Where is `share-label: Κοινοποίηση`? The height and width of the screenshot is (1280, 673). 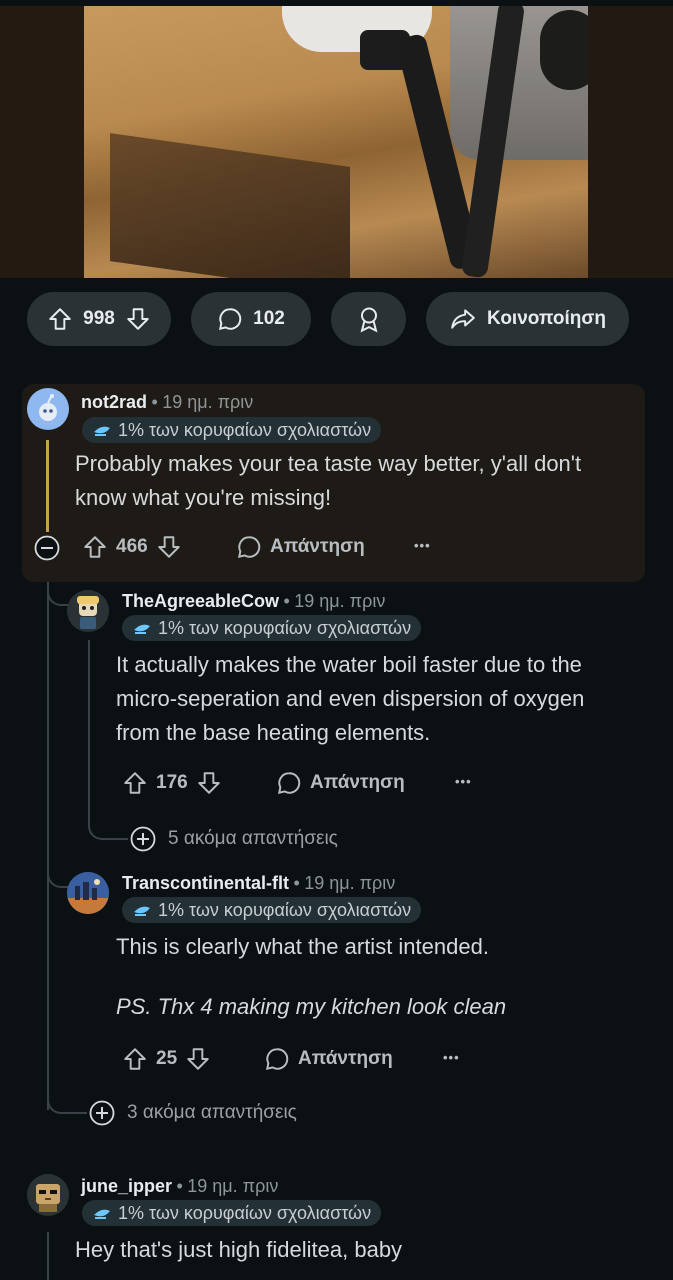
share-label: Κοινοποίηση is located at coordinates (546, 318).